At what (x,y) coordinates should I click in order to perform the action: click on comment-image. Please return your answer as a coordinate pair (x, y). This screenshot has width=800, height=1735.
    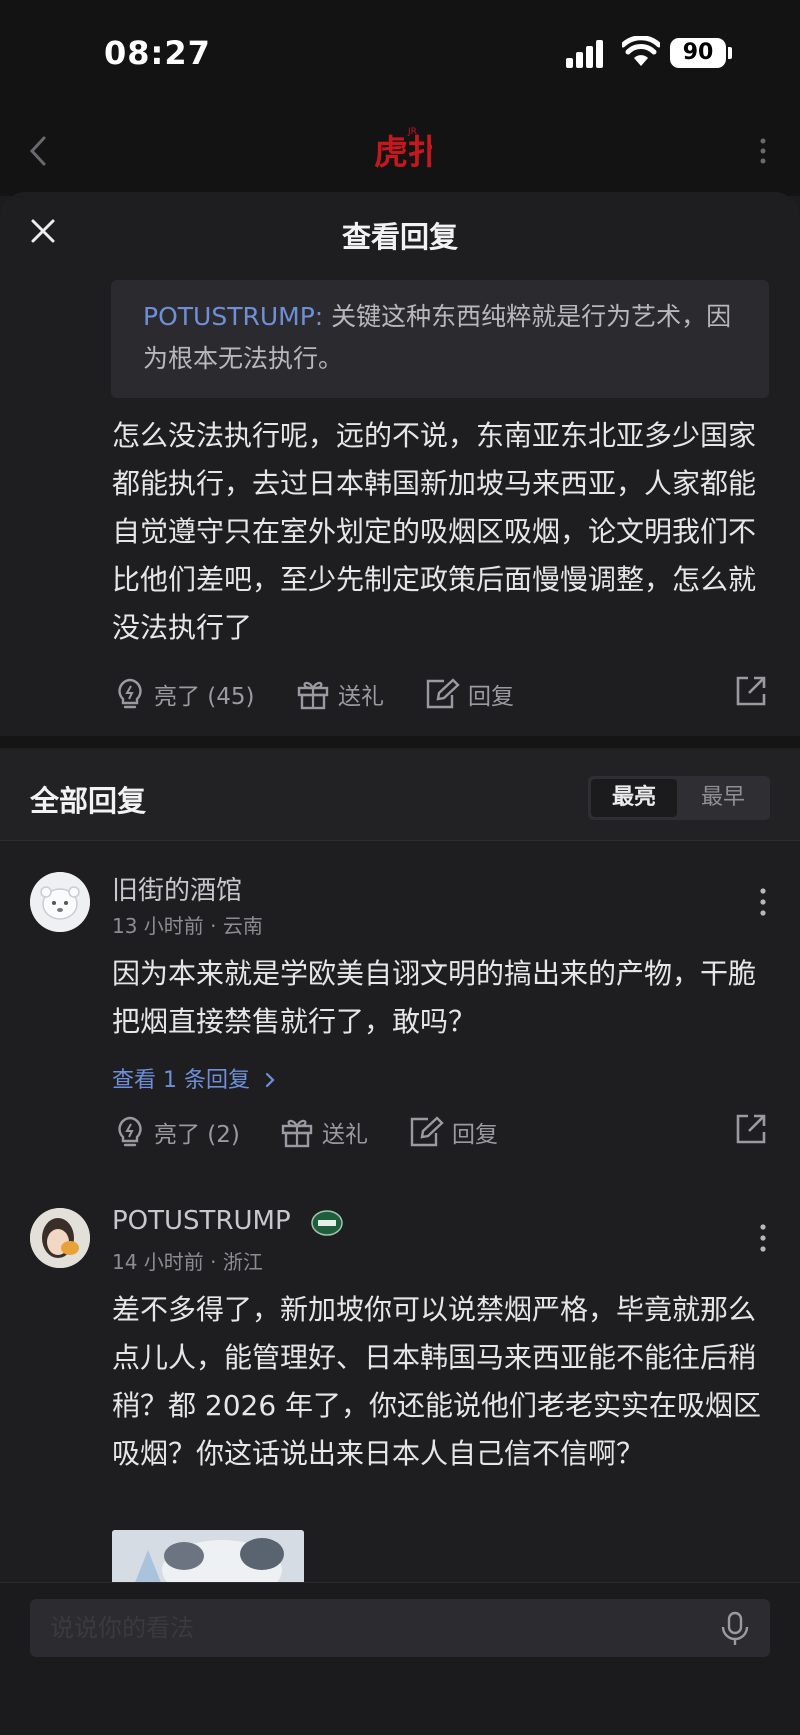
    Looking at the image, I should click on (208, 1560).